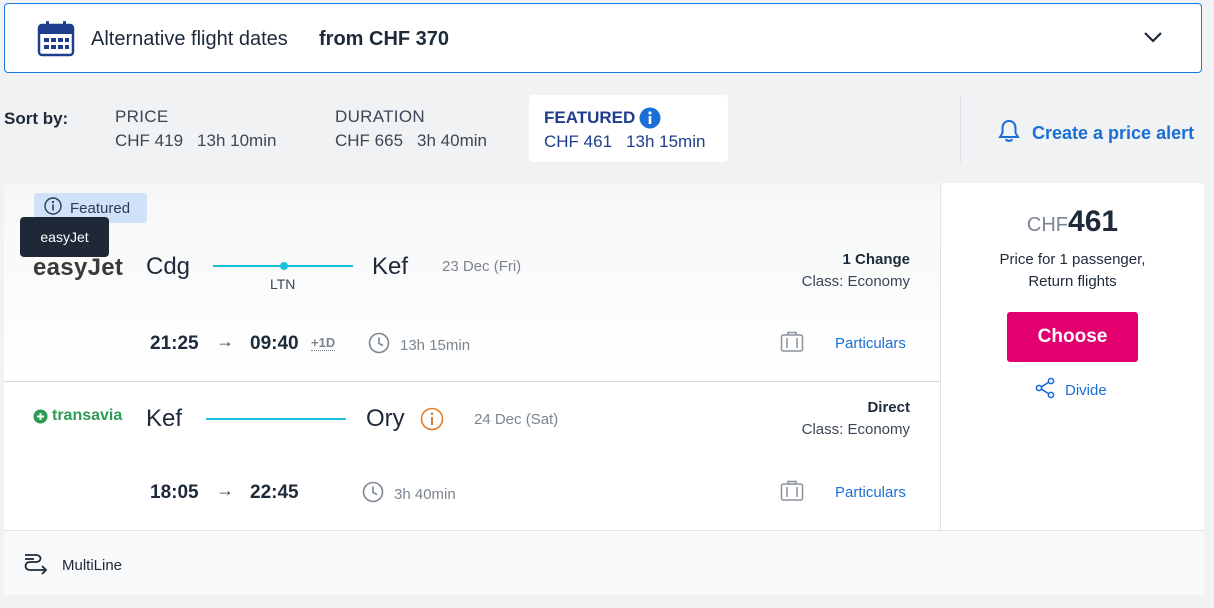 This screenshot has width=1214, height=608. What do you see at coordinates (435, 345) in the screenshot?
I see `duration-text: 13h 15min` at bounding box center [435, 345].